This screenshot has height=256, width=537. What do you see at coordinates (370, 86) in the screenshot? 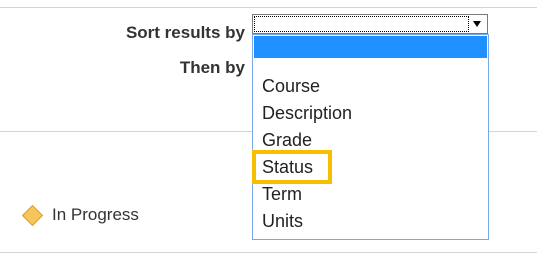
I see `option-course: Course` at bounding box center [370, 86].